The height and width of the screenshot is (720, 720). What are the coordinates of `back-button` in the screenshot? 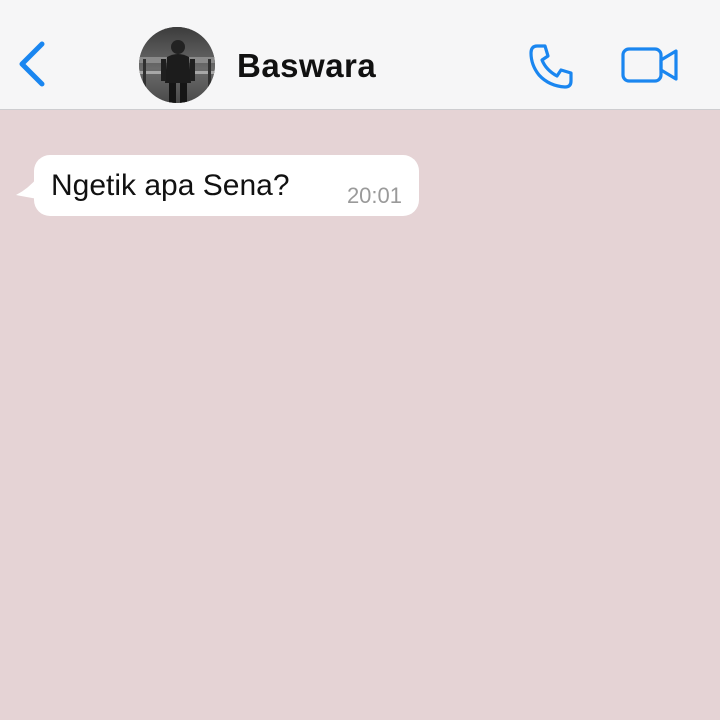 It's located at (34, 64).